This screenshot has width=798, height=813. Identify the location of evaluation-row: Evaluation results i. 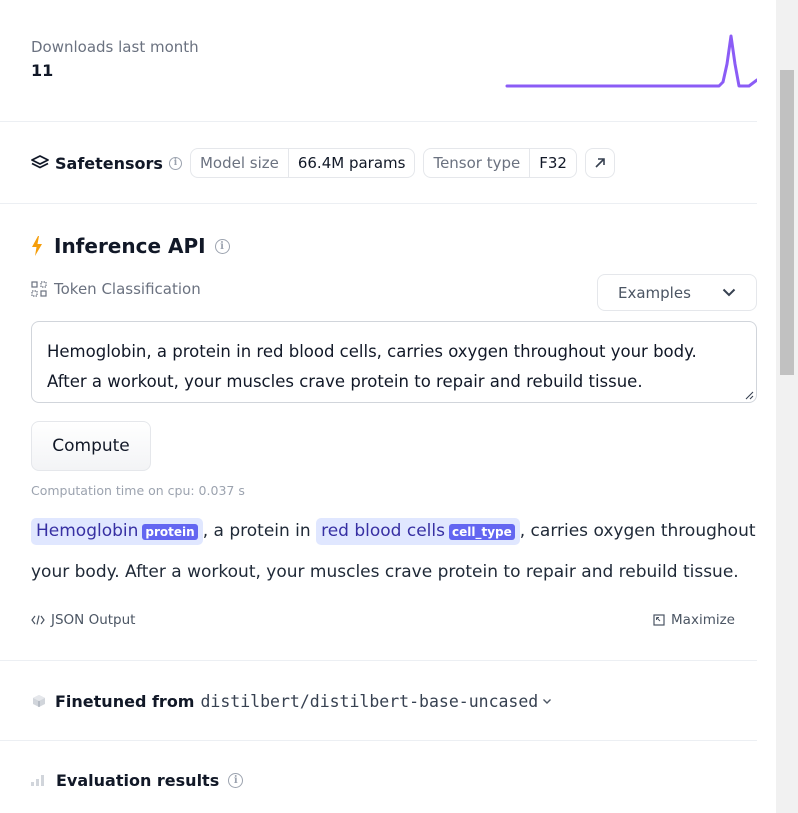
(141, 780).